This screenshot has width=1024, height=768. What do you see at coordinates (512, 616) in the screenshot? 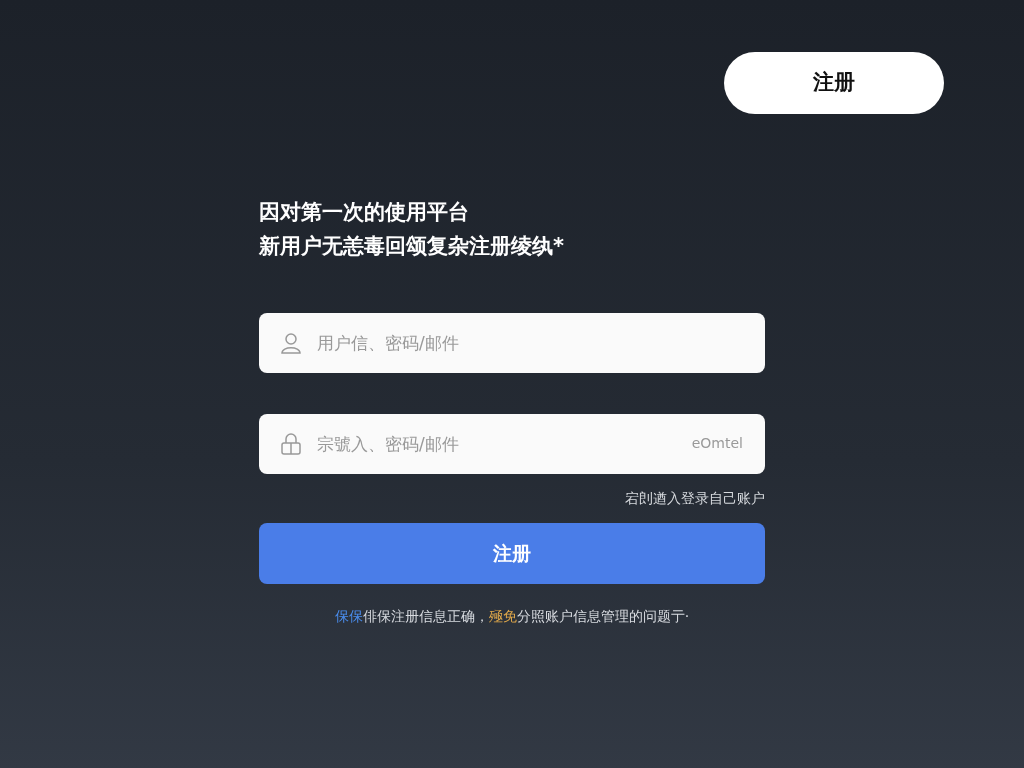
I see `notice-text: 保保俳保注册信息正确，殛免分照账户信息管理的问题亍·` at bounding box center [512, 616].